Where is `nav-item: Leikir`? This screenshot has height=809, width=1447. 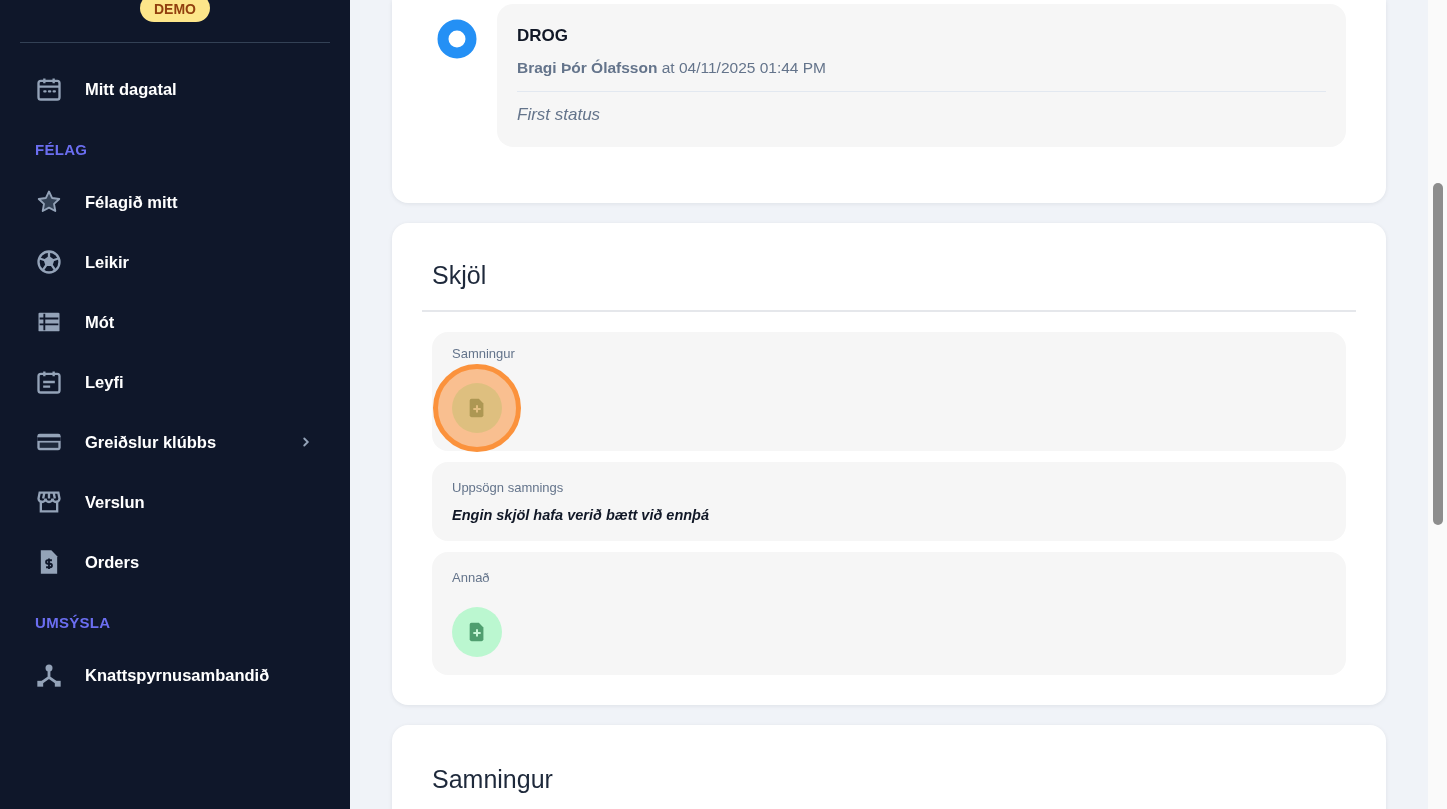
nav-item: Leikir is located at coordinates (175, 262).